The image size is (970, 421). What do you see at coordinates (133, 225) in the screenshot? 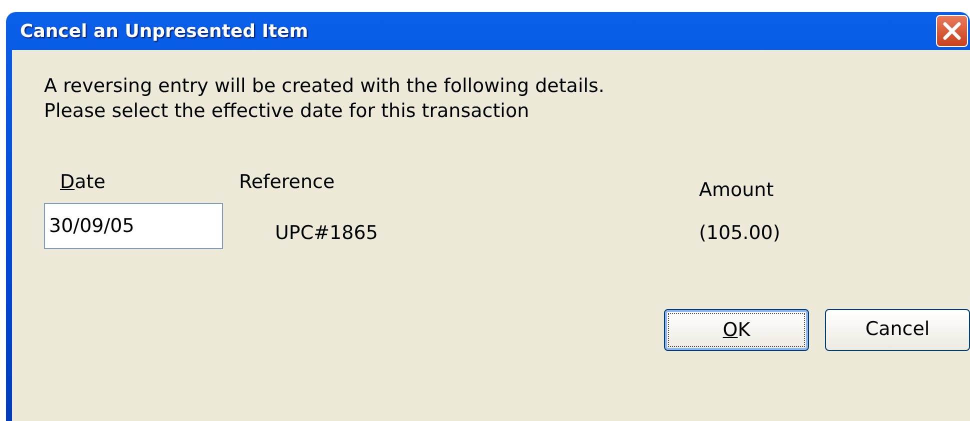
I see `date-field: 30/09/05` at bounding box center [133, 225].